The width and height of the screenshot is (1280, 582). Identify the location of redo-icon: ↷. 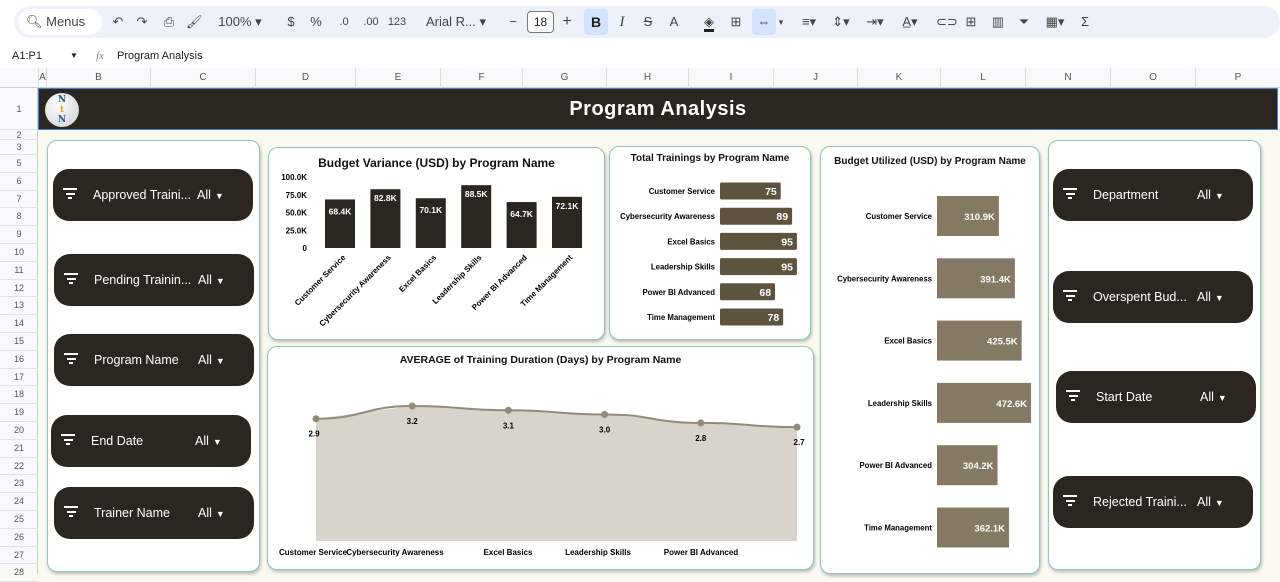
(142, 22).